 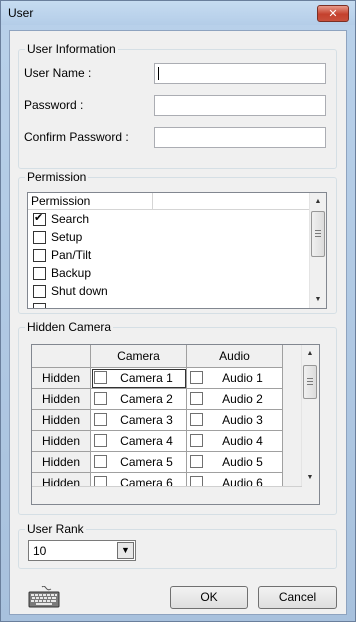 What do you see at coordinates (39, 291) in the screenshot?
I see `shut-down-checkbox` at bounding box center [39, 291].